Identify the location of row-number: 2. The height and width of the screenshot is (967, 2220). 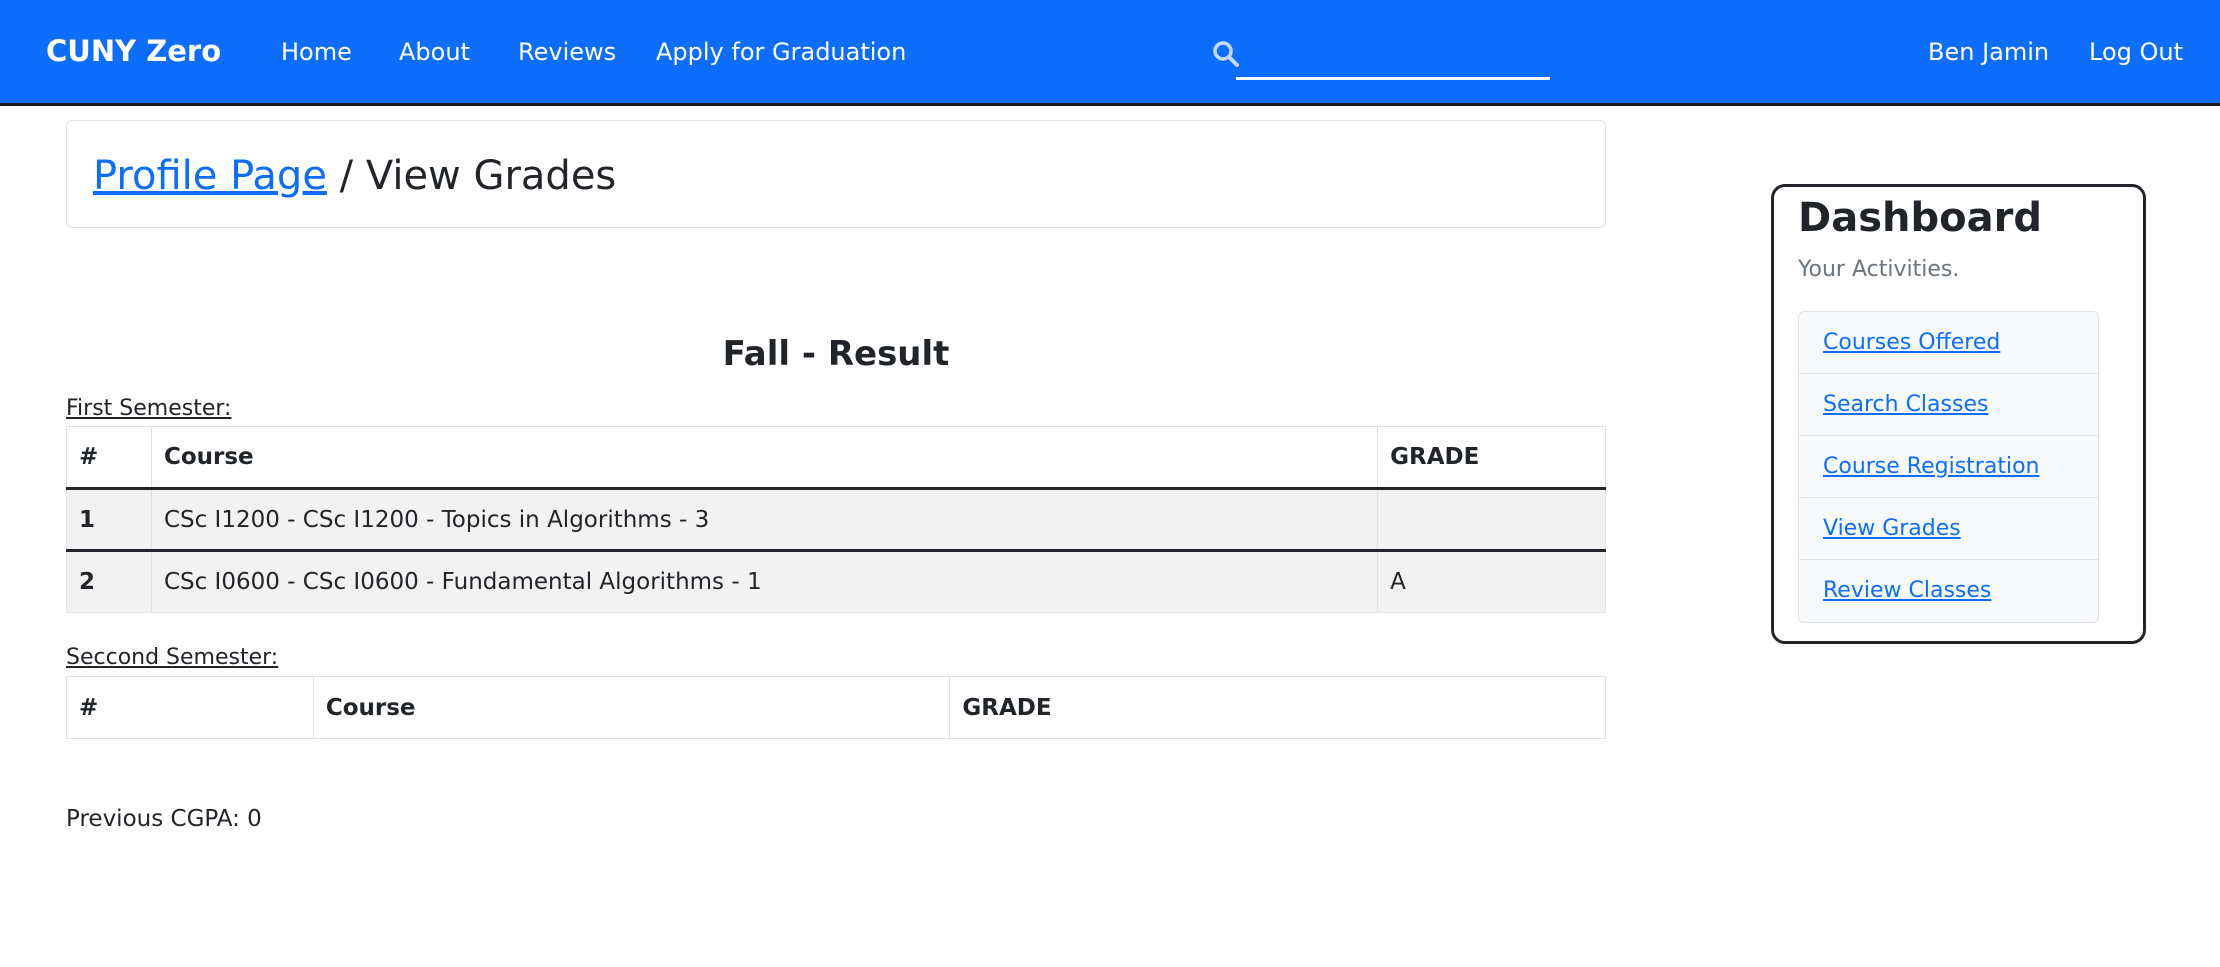
(109, 581).